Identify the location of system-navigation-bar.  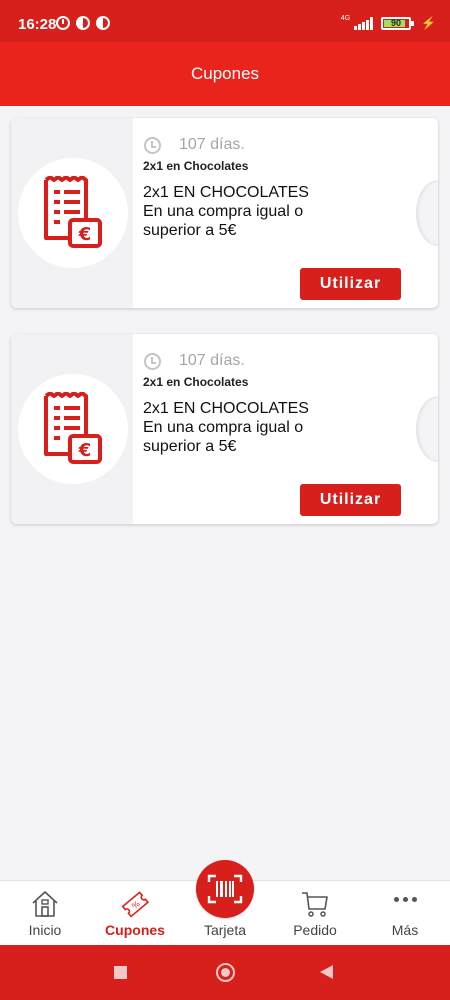
(225, 972).